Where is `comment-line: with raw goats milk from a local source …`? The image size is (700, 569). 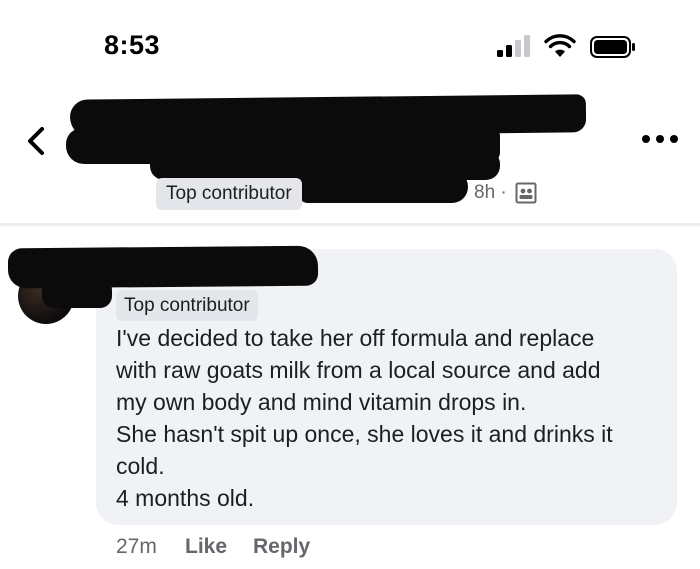 comment-line: with raw goats milk from a local source … is located at coordinates (358, 370).